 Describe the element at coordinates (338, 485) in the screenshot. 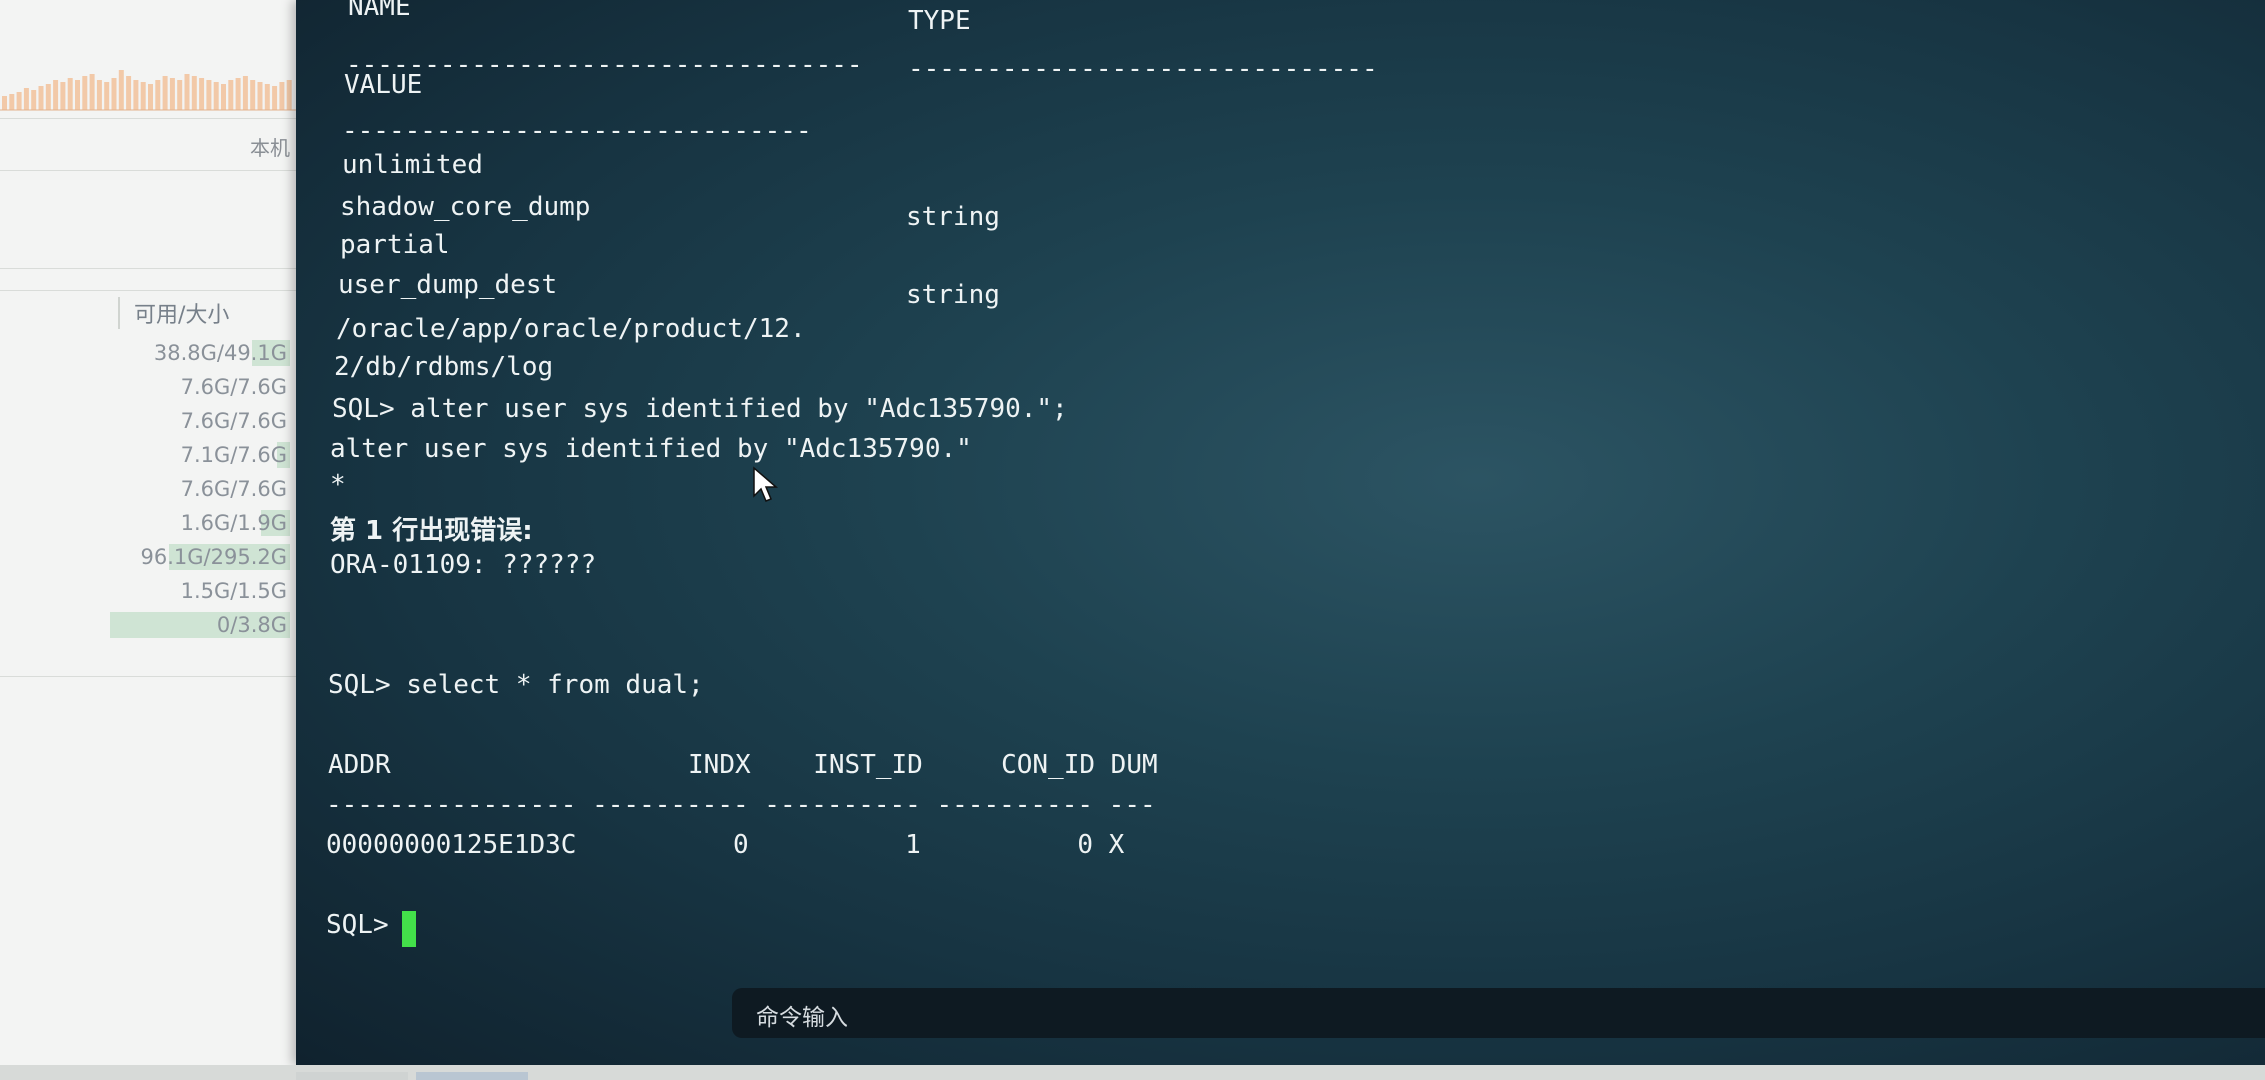

I see `error-marker: *` at that location.